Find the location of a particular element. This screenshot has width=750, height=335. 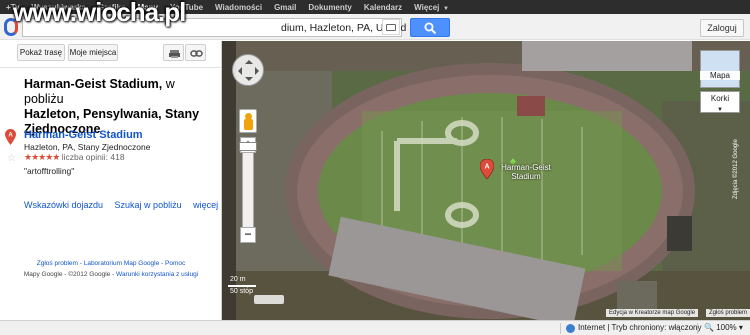

route-button: Pokaż trasę is located at coordinates (41, 52).